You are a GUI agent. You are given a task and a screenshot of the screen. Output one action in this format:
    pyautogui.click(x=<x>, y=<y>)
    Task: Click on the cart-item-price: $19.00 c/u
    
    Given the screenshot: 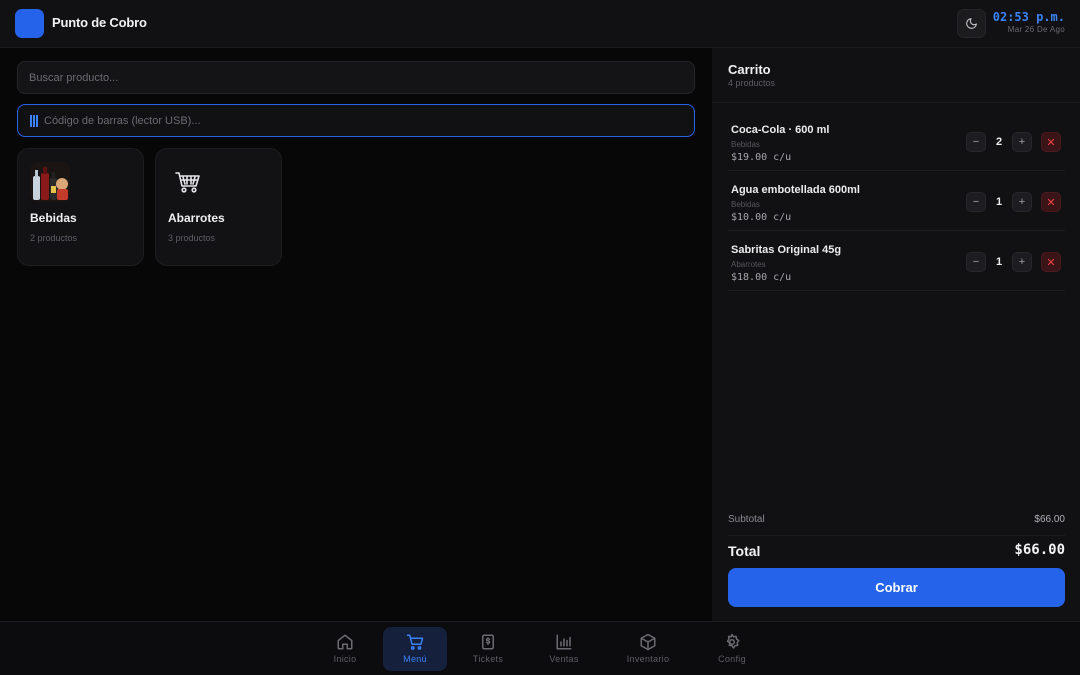 What is the action you would take?
    pyautogui.click(x=761, y=157)
    